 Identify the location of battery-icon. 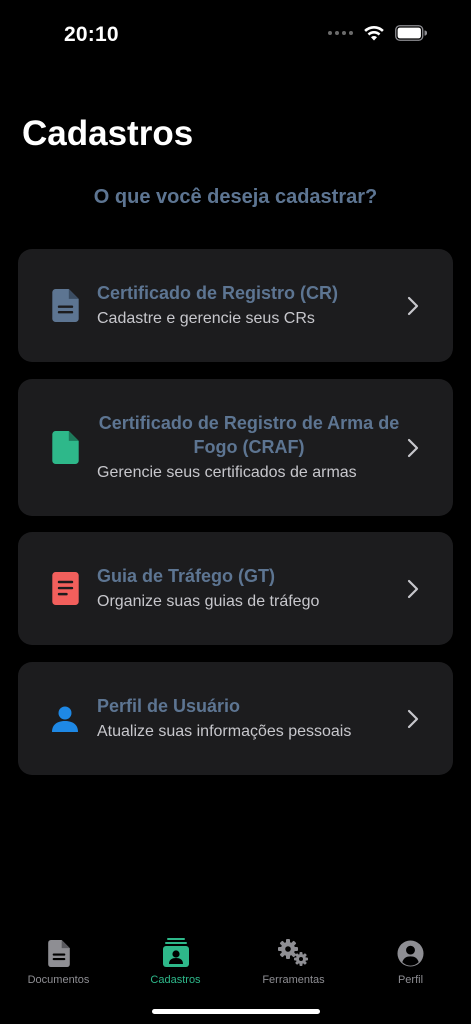
(411, 33).